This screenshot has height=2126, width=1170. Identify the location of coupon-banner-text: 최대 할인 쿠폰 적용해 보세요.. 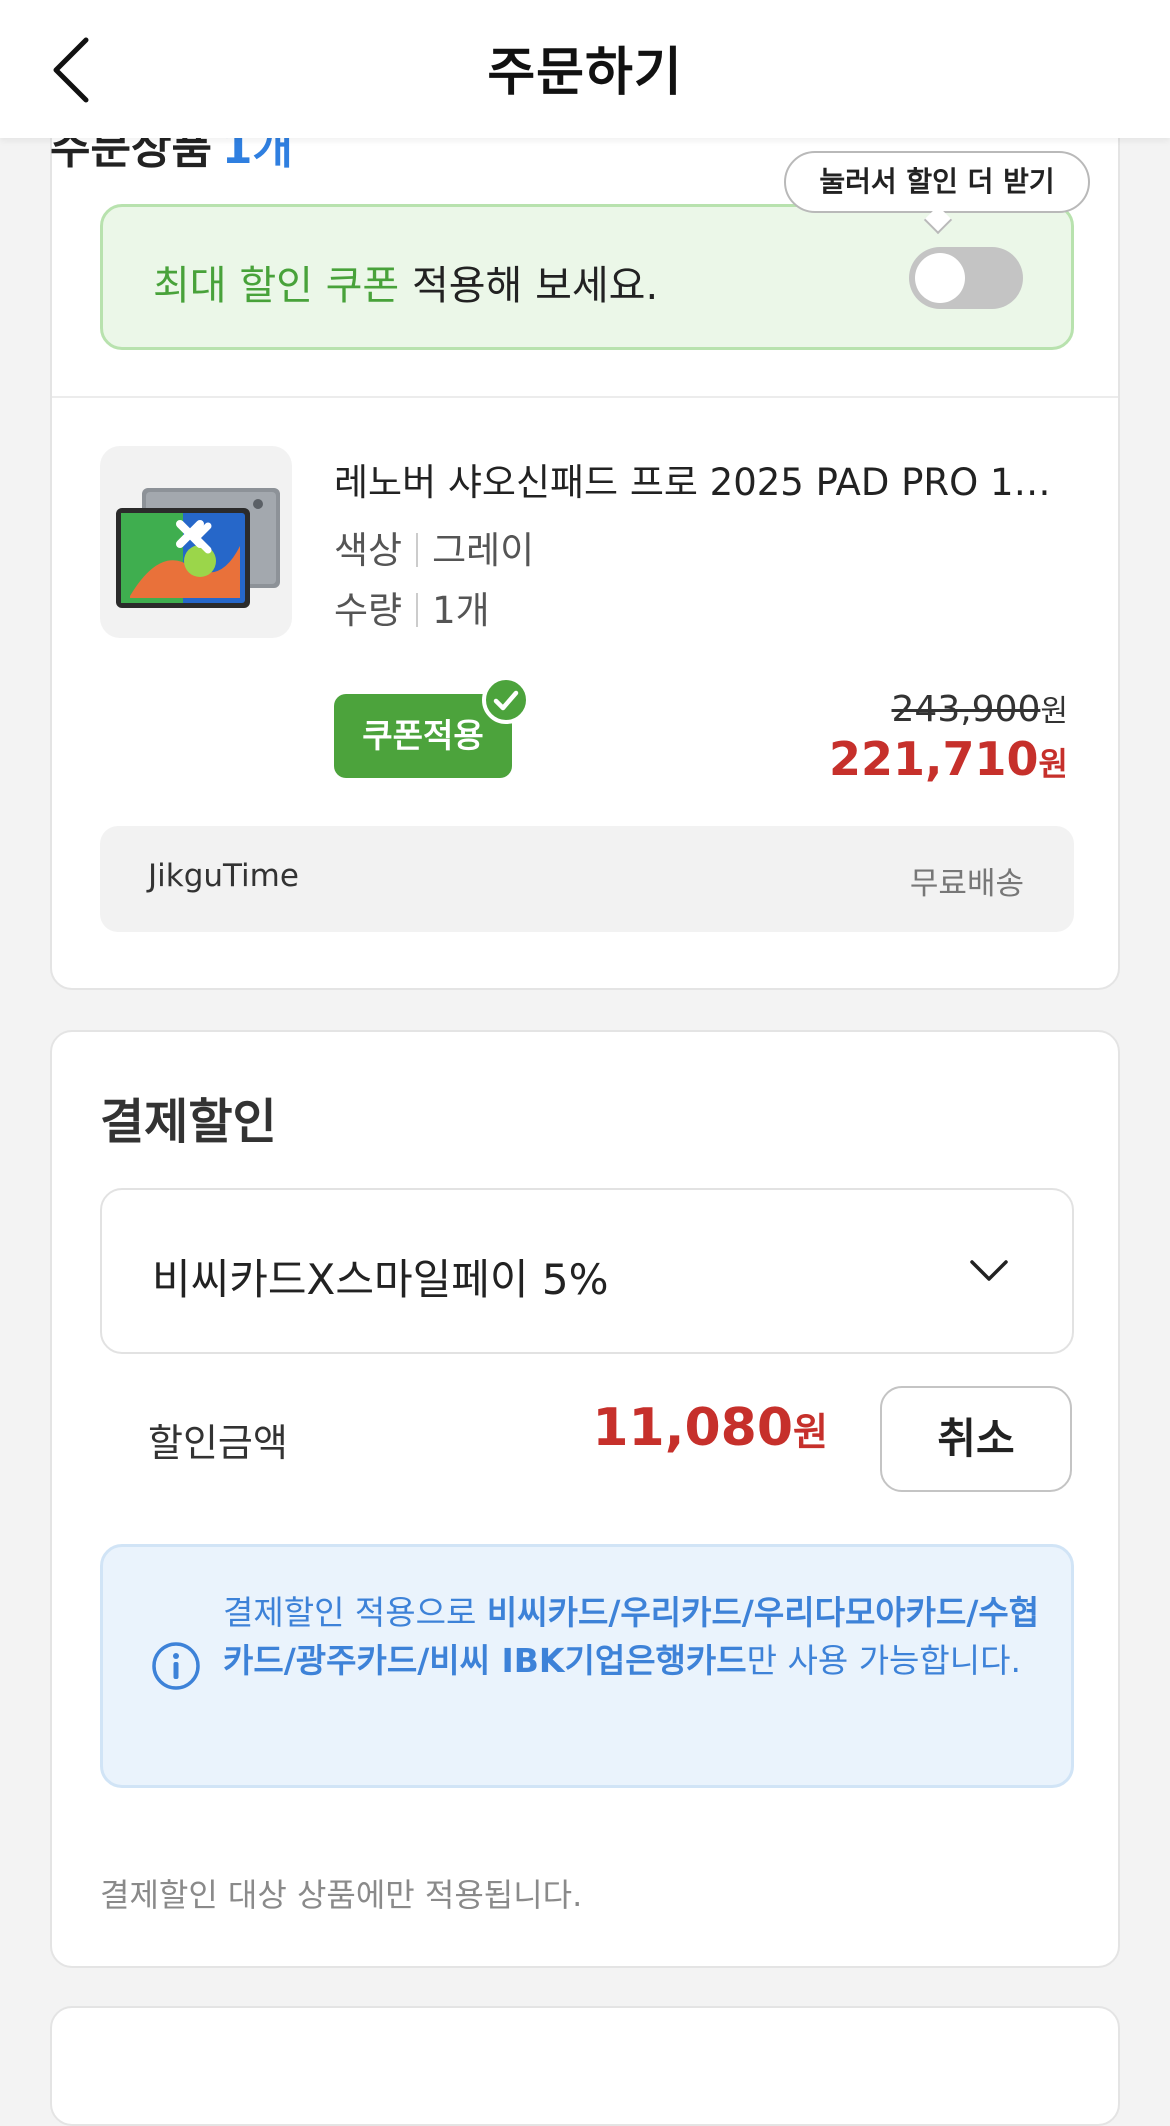
(405, 282).